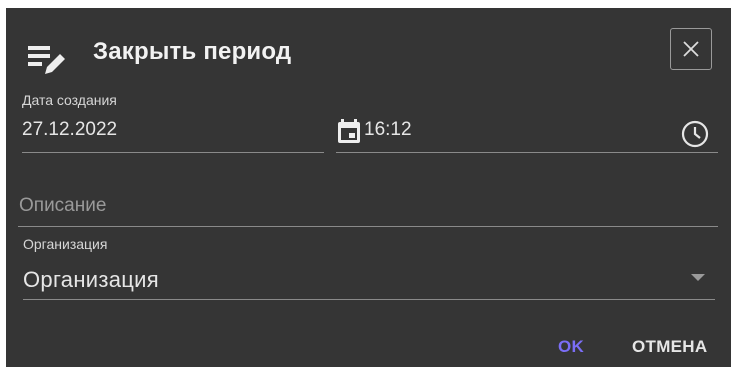  Describe the element at coordinates (669, 347) in the screenshot. I see `cancel-button: ОТМЕНА` at that location.